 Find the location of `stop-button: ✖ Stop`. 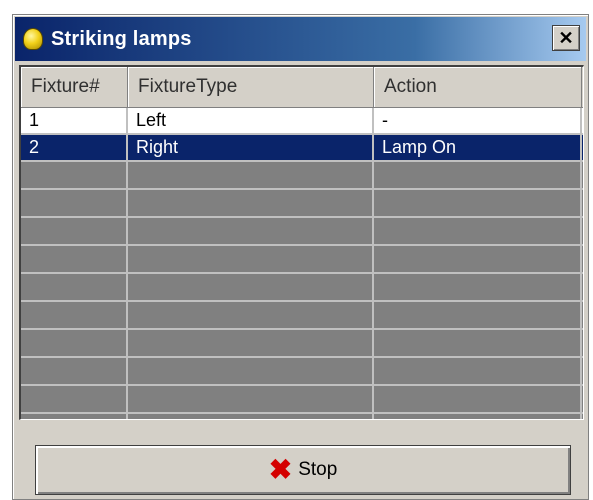

stop-button: ✖ Stop is located at coordinates (303, 470).